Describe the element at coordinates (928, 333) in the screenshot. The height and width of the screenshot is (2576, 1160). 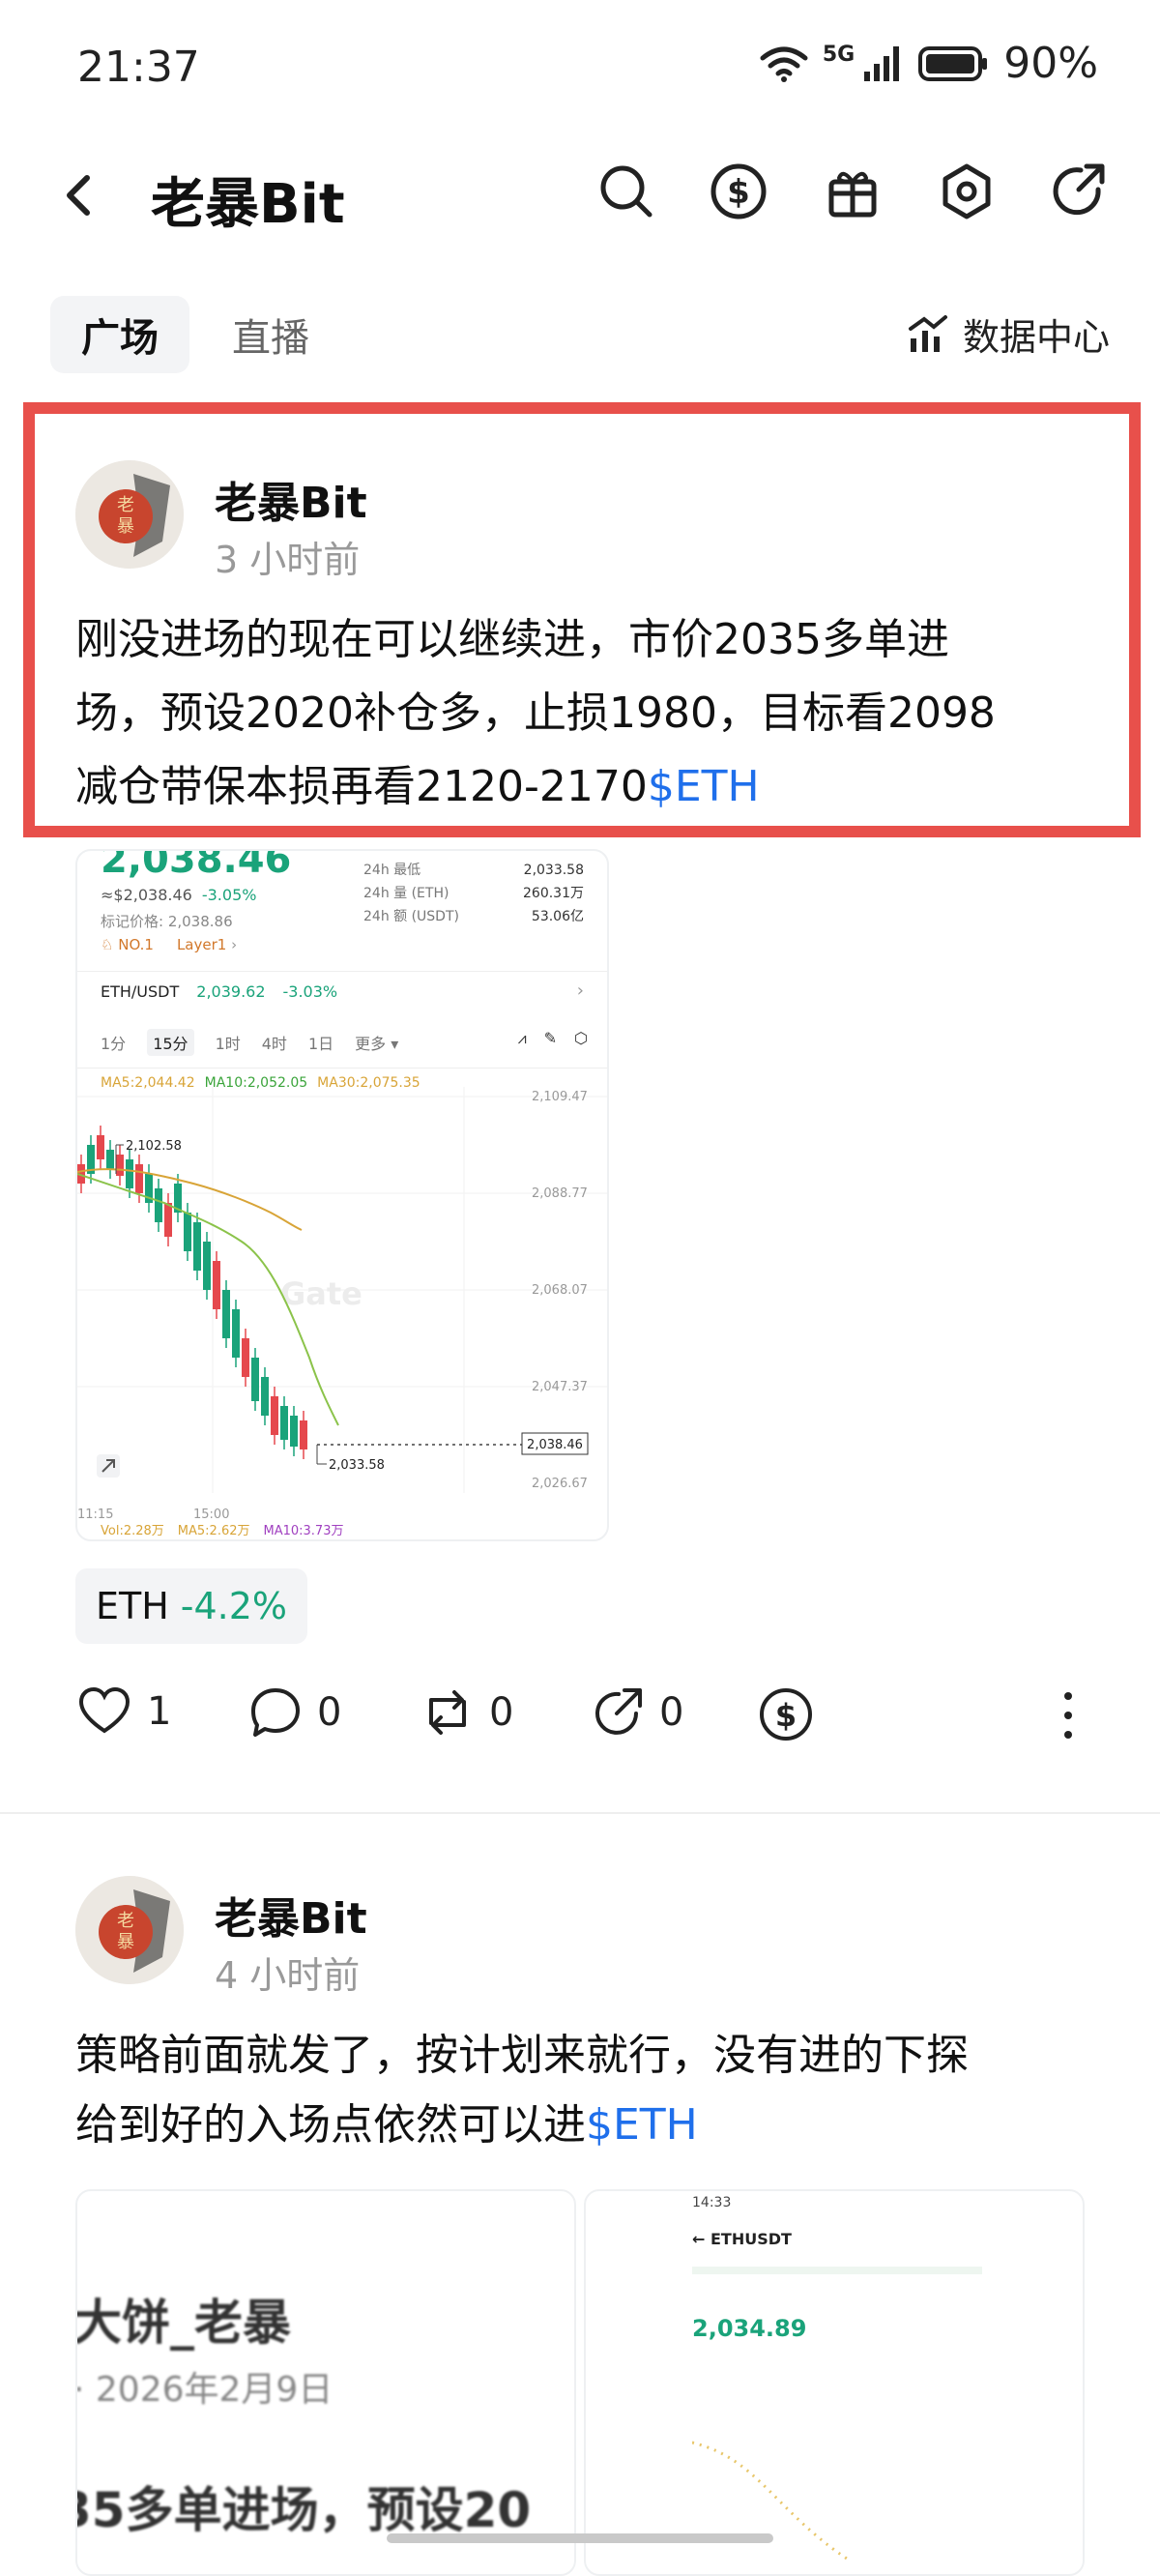
I see `chart-trend-icon` at that location.